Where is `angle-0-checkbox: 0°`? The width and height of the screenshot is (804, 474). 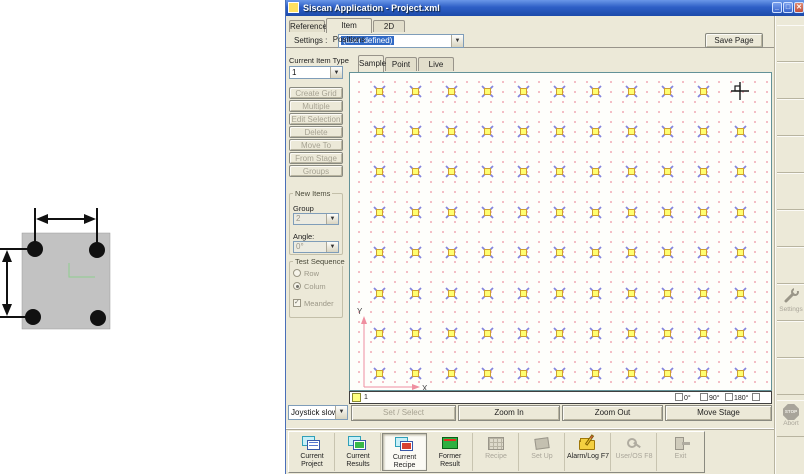
angle-0-checkbox: 0° is located at coordinates (683, 398).